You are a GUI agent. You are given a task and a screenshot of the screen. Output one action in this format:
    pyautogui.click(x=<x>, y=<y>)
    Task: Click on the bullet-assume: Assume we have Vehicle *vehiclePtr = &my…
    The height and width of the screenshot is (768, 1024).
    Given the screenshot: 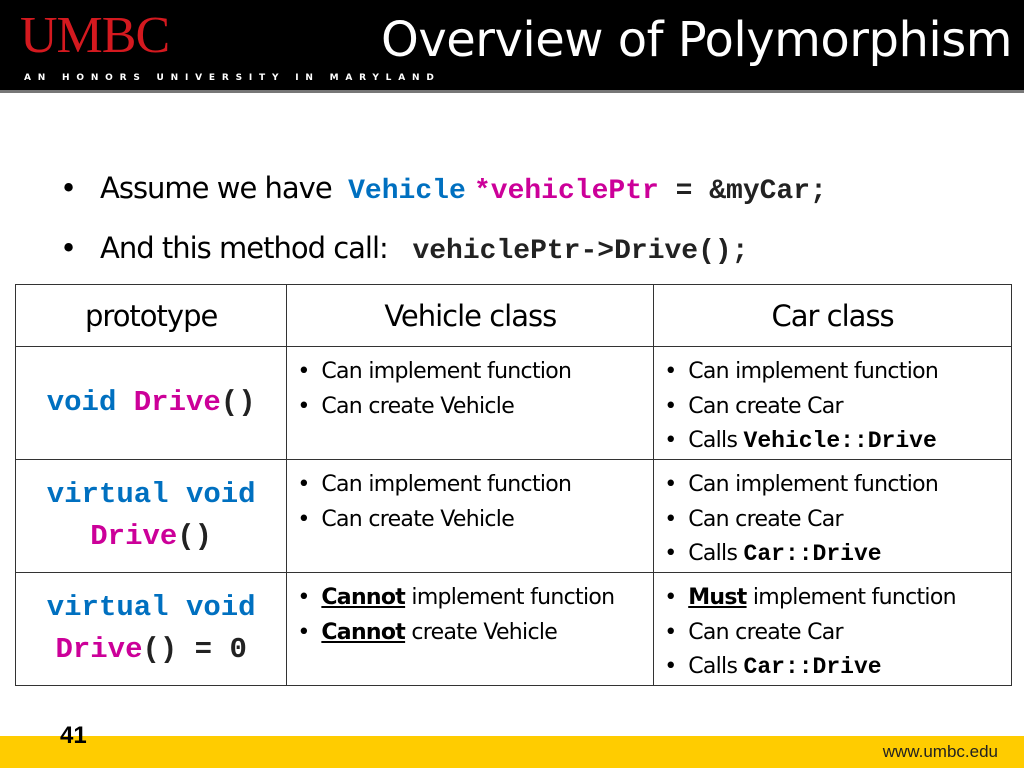 What is the action you would take?
    pyautogui.click(x=540, y=190)
    